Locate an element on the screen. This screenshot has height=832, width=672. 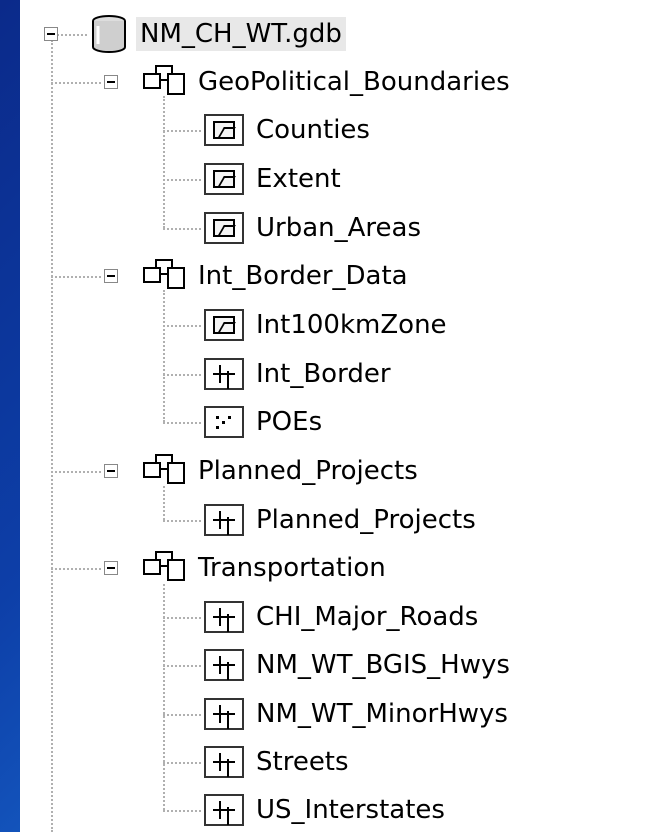
tree-node-label: NM_WT_BGIS_Hwys is located at coordinates (383, 665).